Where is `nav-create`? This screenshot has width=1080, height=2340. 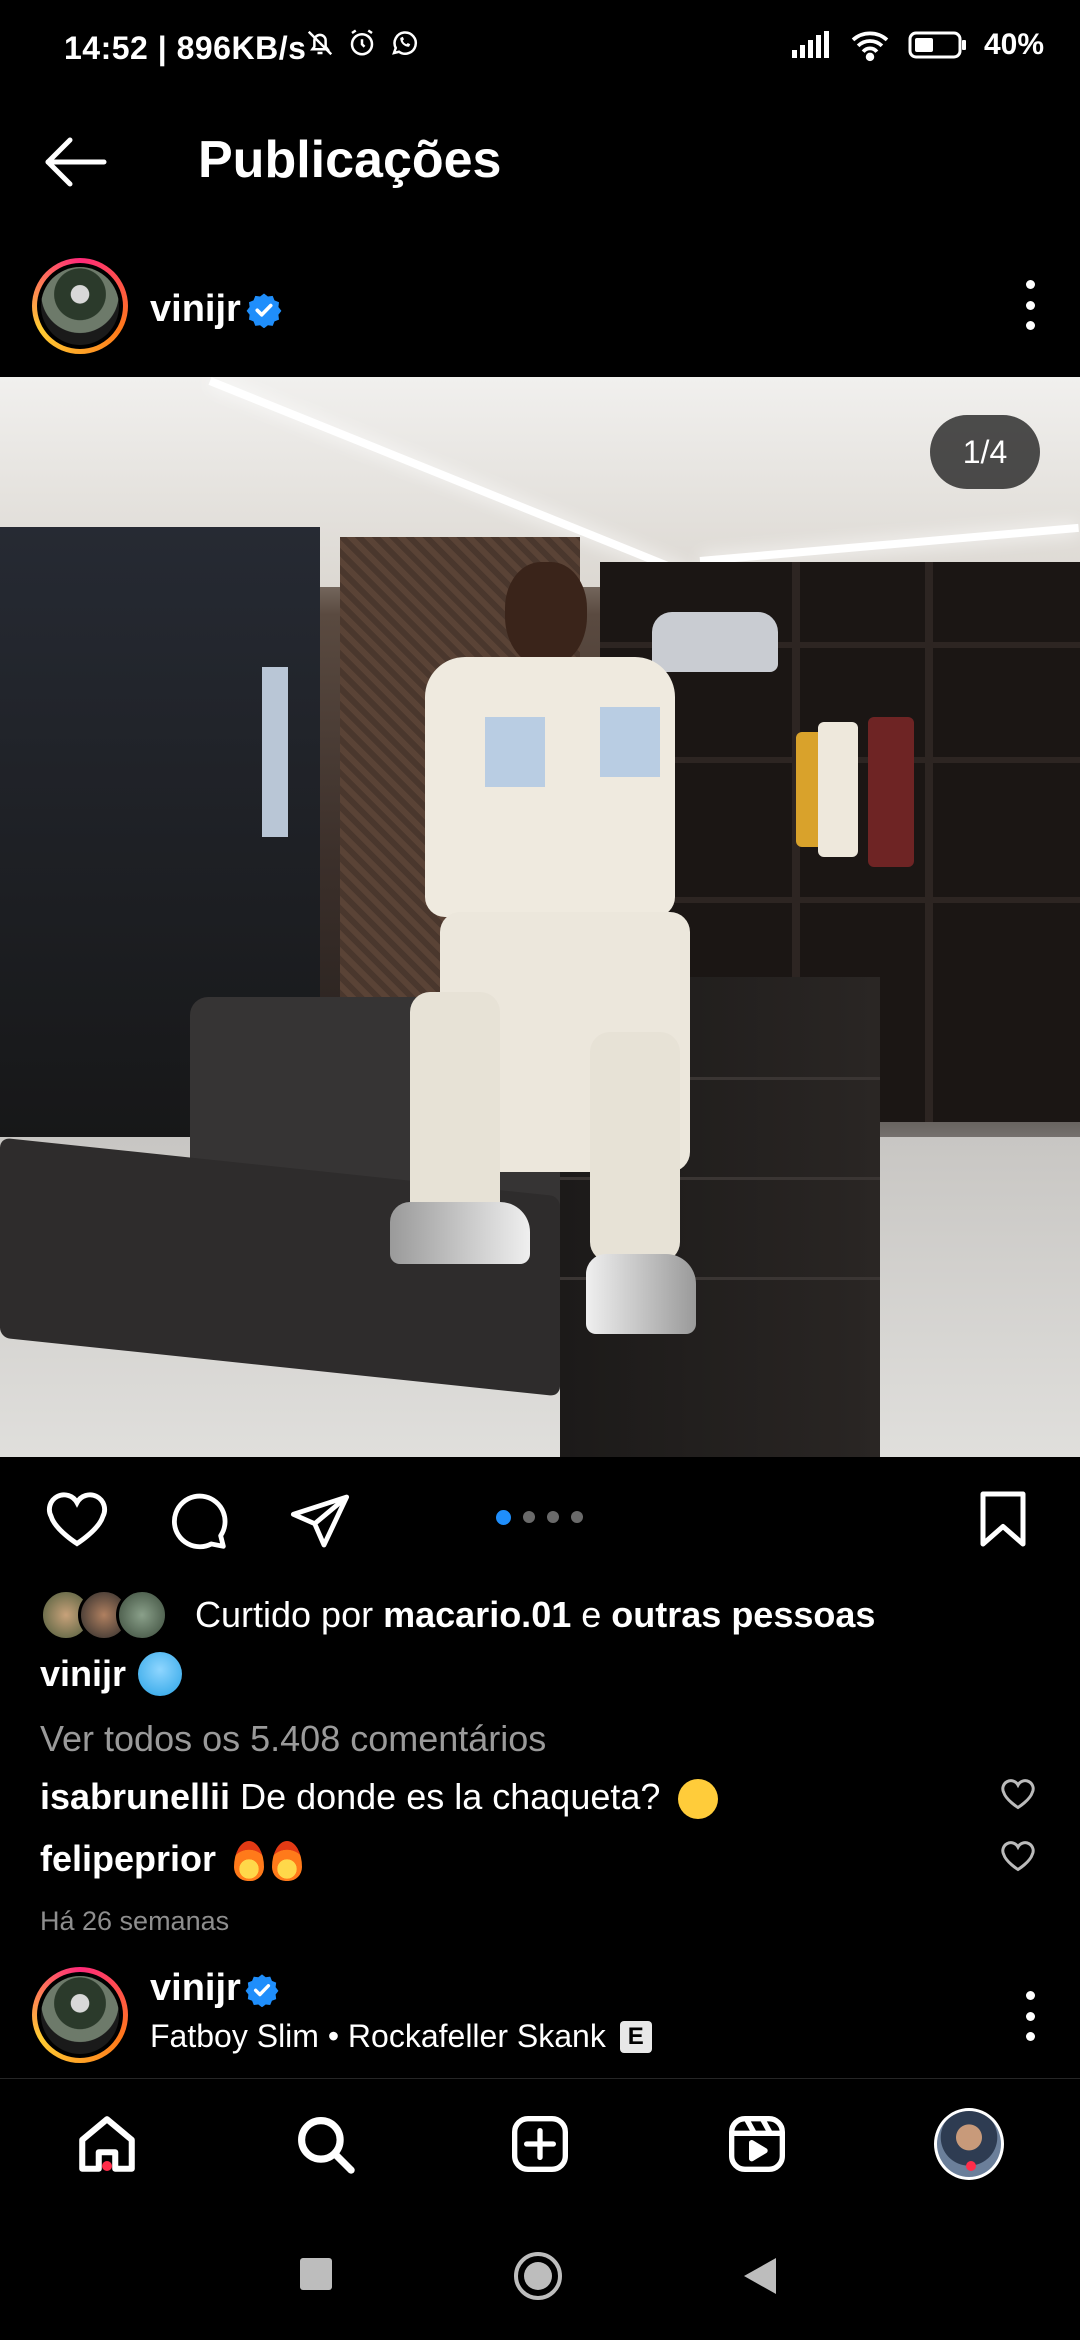
nav-create is located at coordinates (540, 2144).